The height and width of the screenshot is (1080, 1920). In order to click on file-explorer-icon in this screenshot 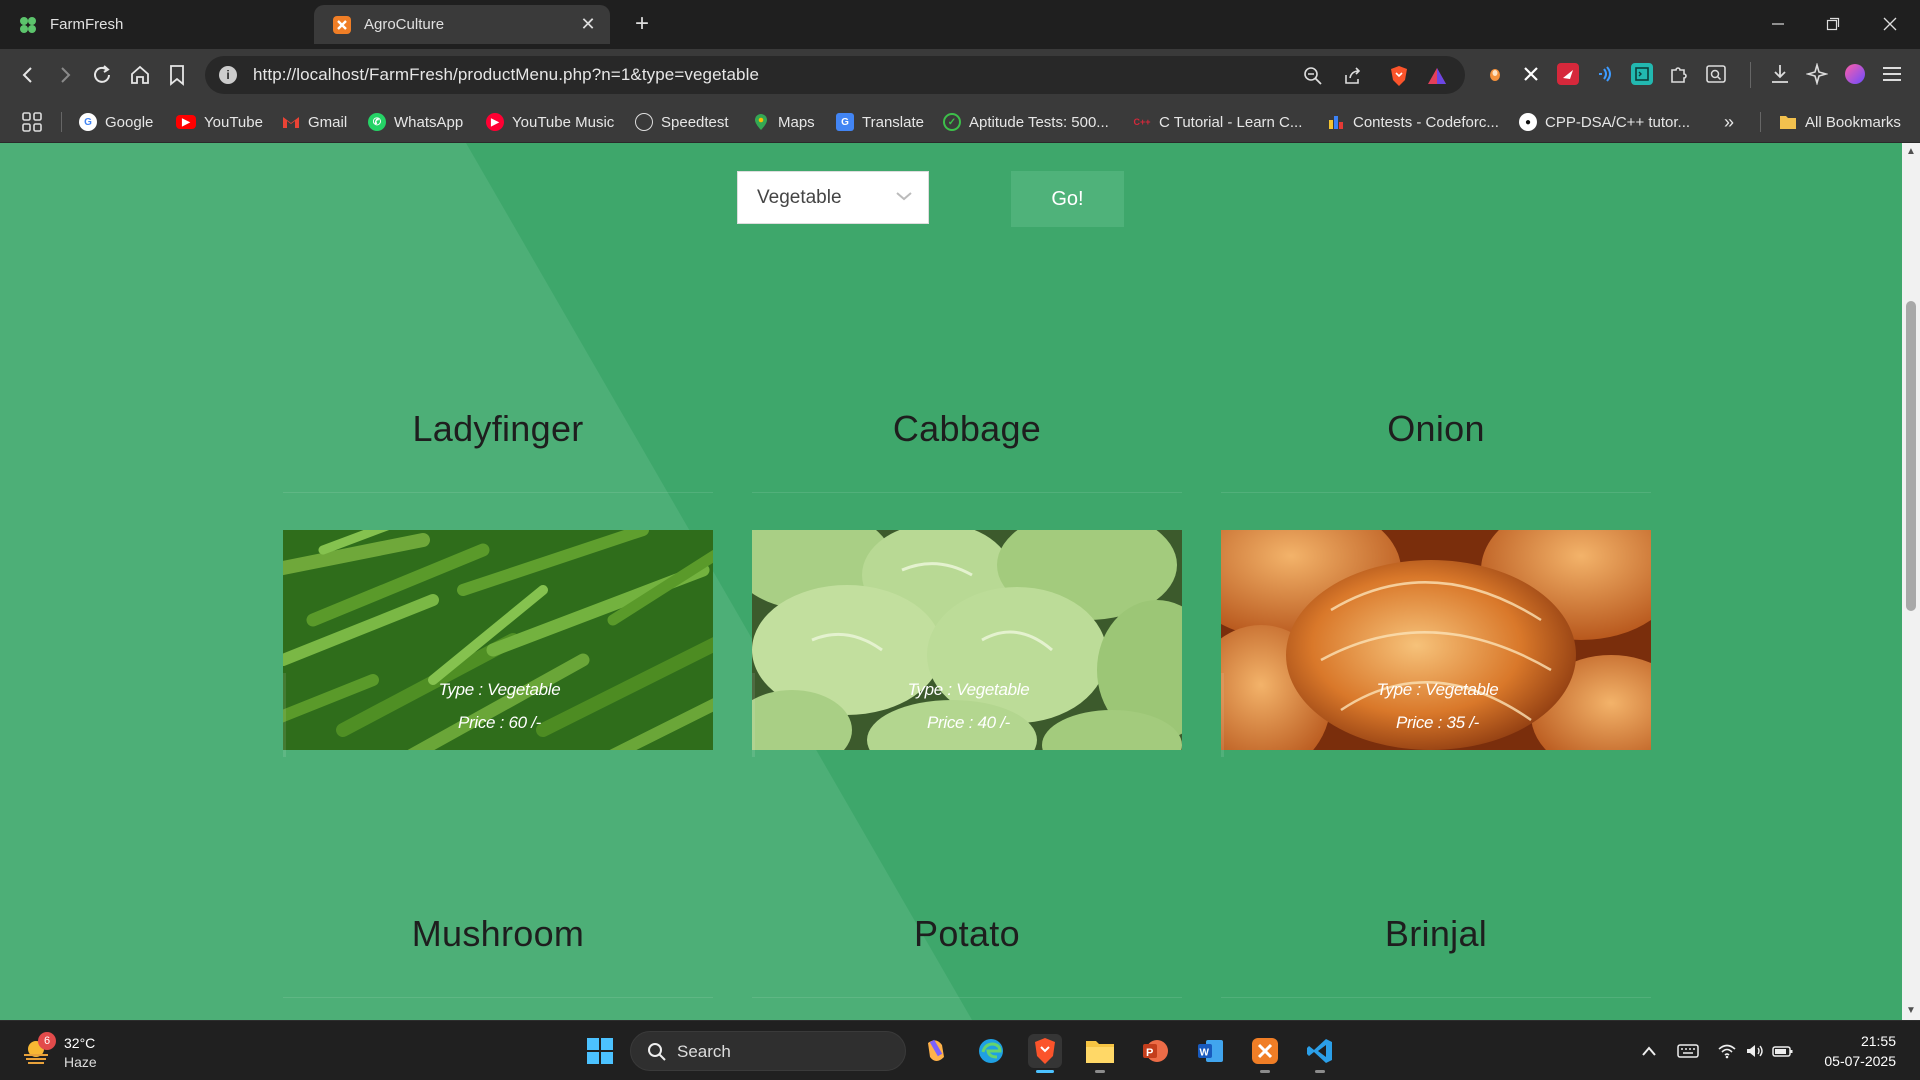, I will do `click(1100, 1053)`.